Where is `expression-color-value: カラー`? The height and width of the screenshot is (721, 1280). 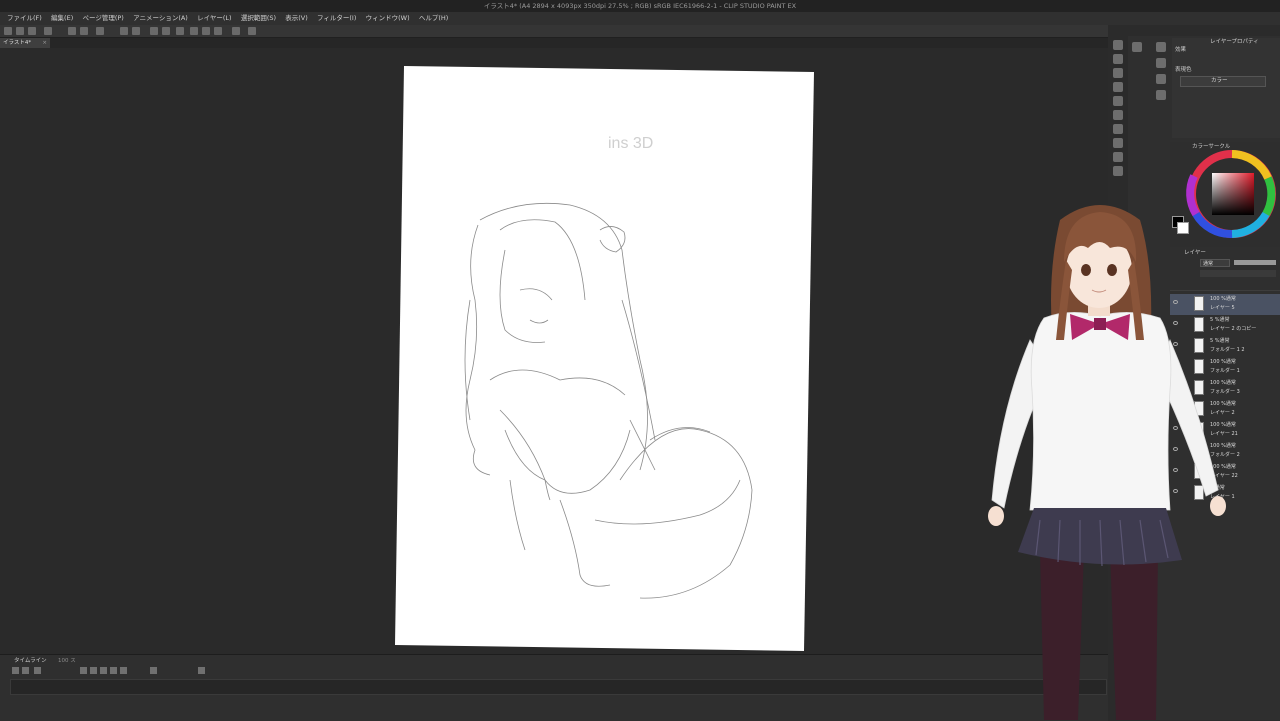 expression-color-value: カラー is located at coordinates (1219, 81).